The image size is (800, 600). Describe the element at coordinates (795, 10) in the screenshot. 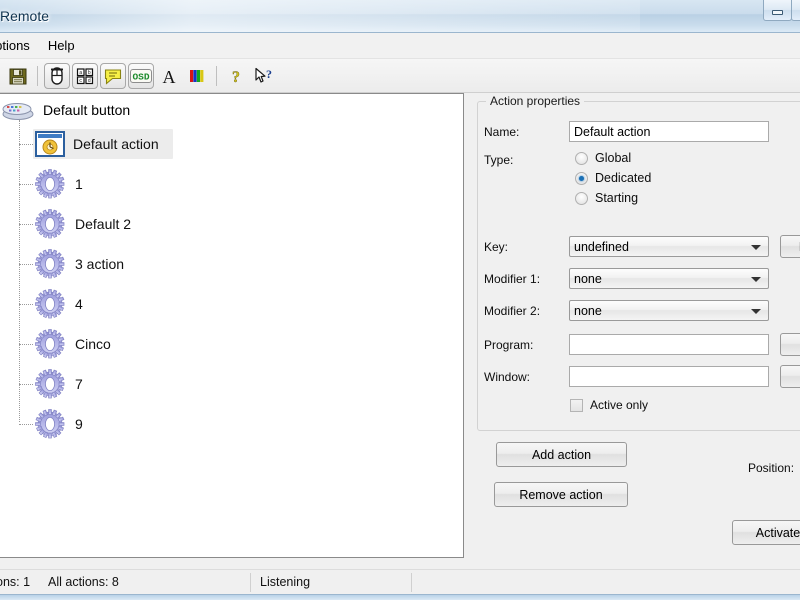

I see `restore-button` at that location.